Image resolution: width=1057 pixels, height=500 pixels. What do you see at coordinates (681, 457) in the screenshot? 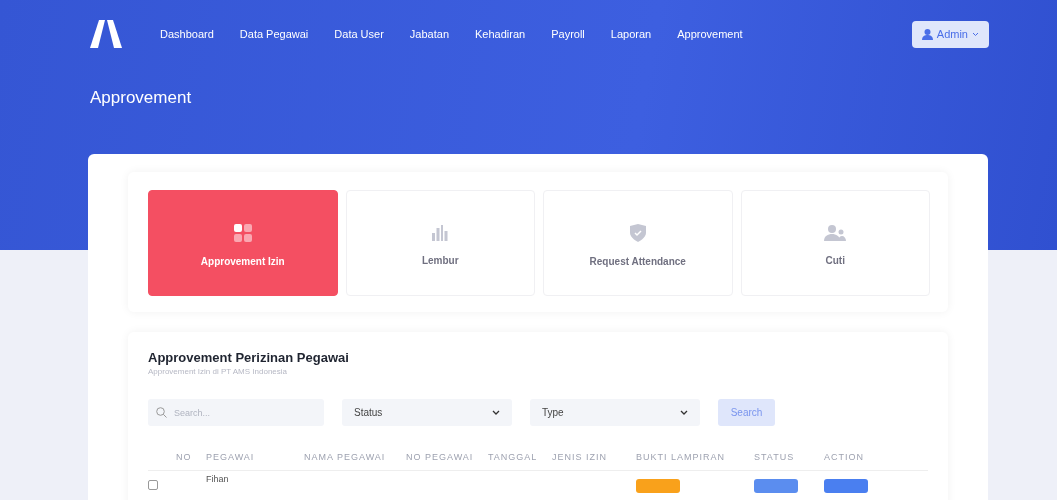
I see `column-header: BUKTI LAMPIRAN` at bounding box center [681, 457].